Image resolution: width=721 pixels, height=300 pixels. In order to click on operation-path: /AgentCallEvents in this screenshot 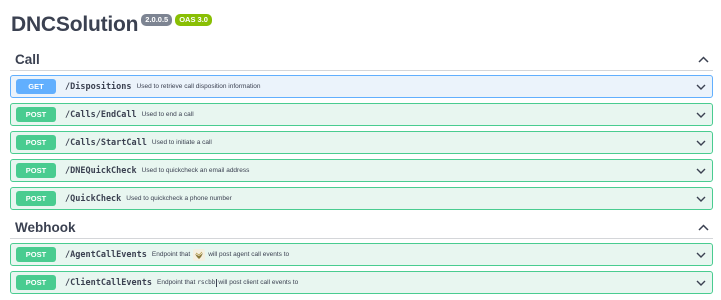, I will do `click(106, 254)`.